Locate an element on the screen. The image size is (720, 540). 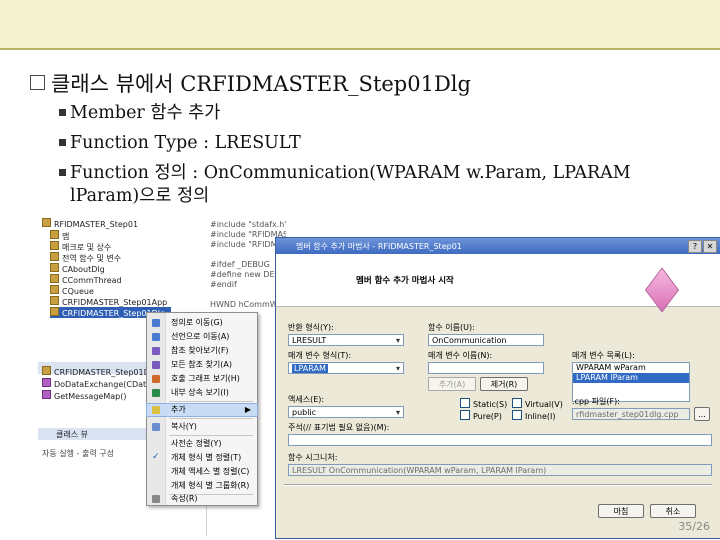
menu-item-inheritance: 내부 상속 보기(I) is located at coordinates (202, 393).